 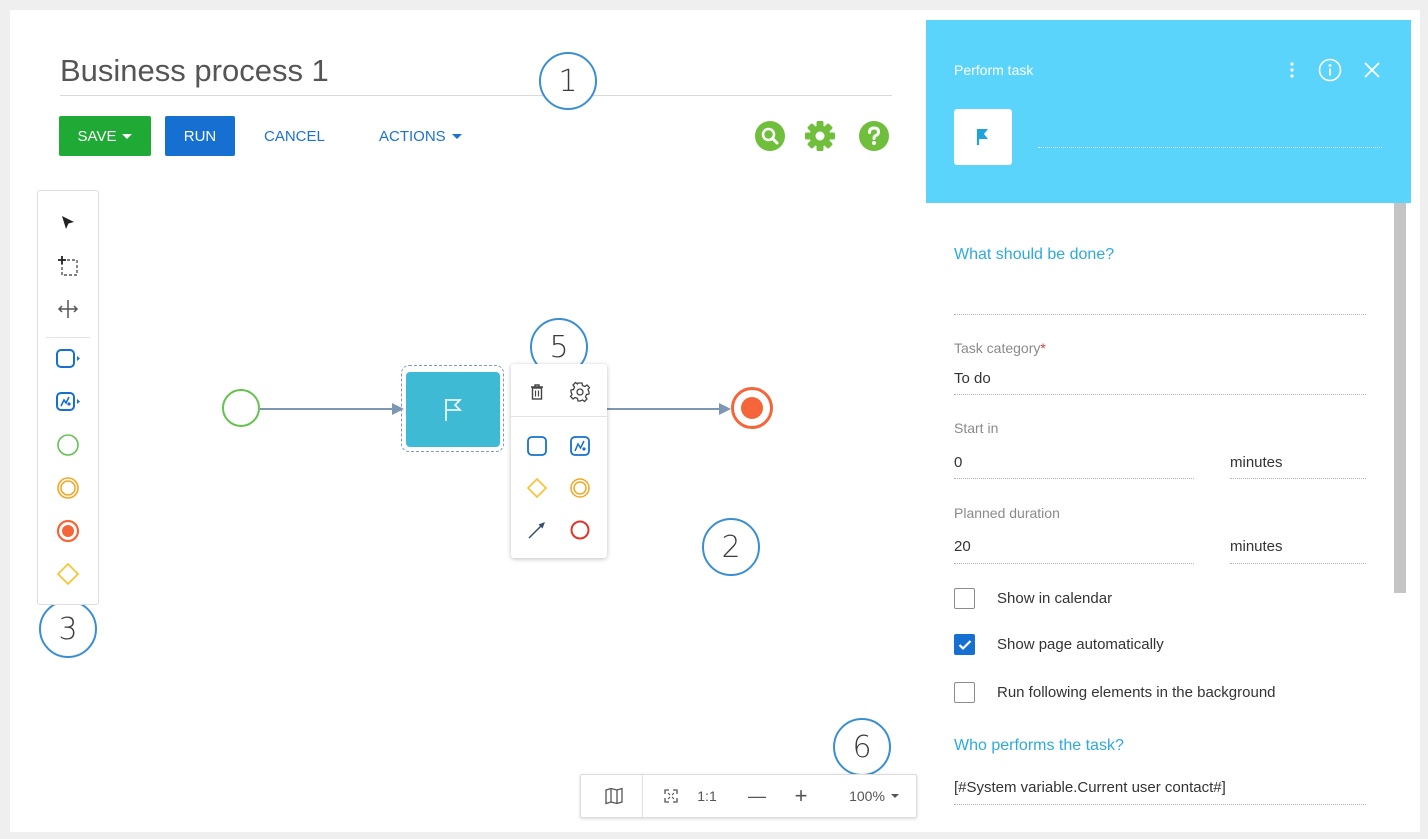 I want to click on checkmark-icon, so click(x=964, y=644).